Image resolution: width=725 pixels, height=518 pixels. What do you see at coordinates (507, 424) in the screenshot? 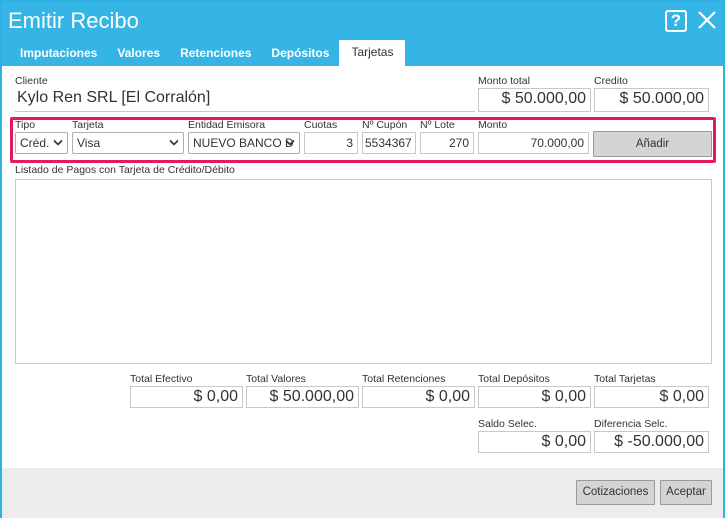
I see `saldo-label: Saldo Selec.` at bounding box center [507, 424].